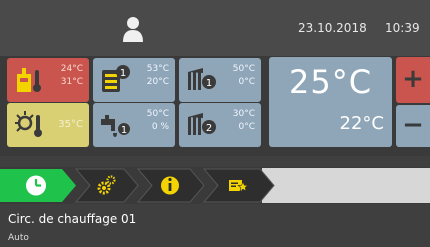 The image size is (430, 247). Describe the element at coordinates (402, 28) in the screenshot. I see `time-text: 10:39` at that location.